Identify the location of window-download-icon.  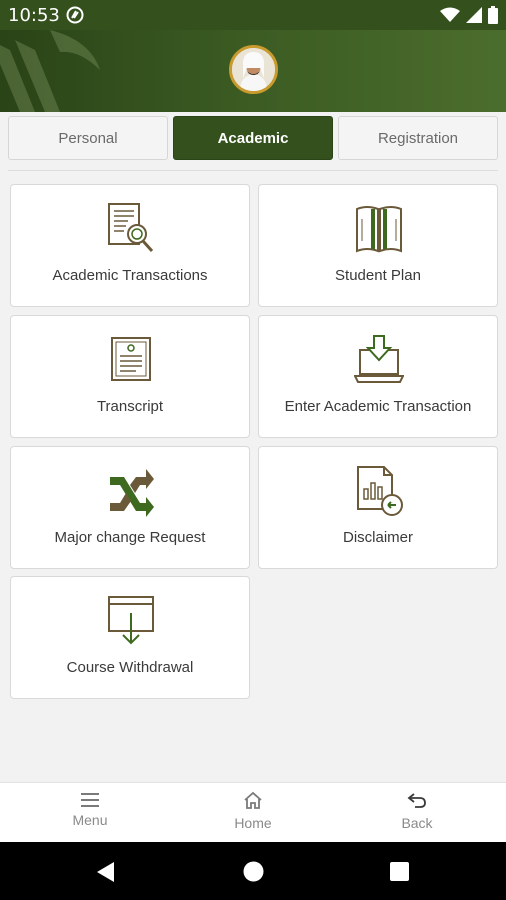
(131, 620).